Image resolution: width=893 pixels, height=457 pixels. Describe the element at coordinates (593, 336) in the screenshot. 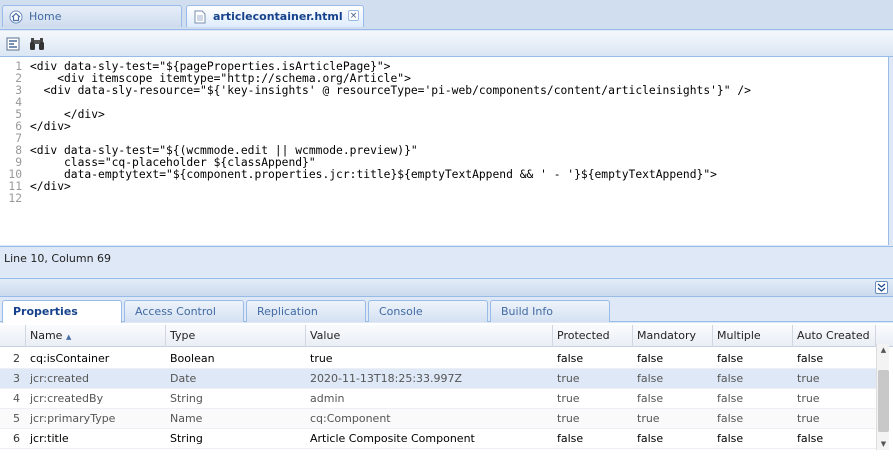

I see `column-header-protected: Protected` at that location.